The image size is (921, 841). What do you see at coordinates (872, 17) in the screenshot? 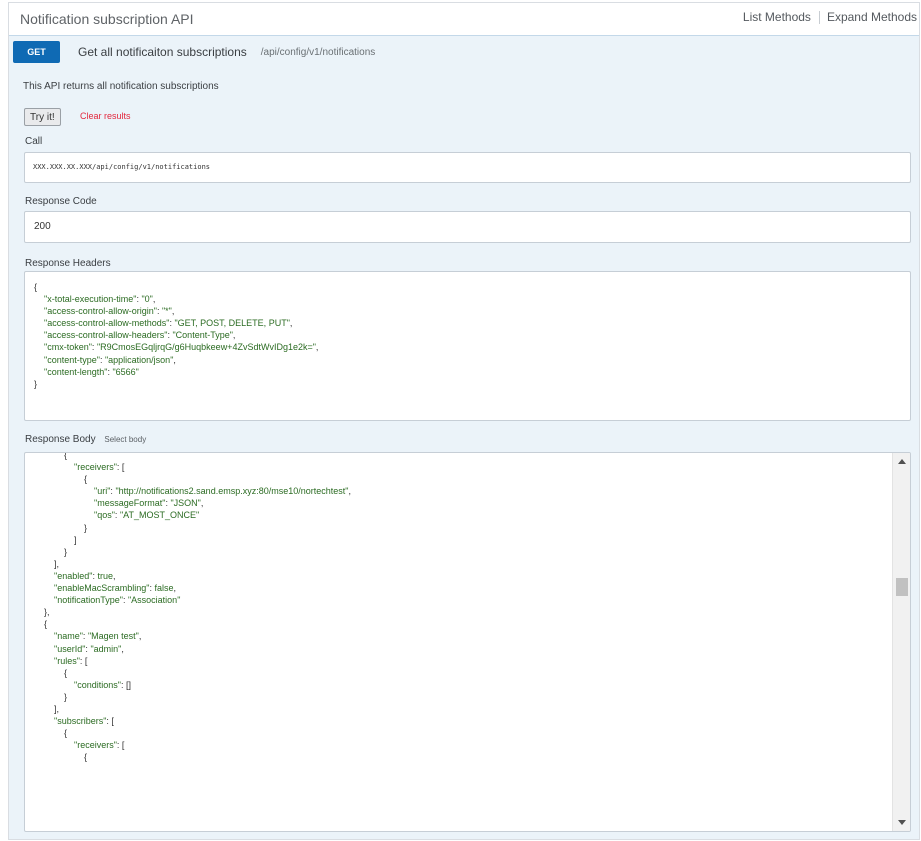
I see `expand-methods-link: Expand Methods` at bounding box center [872, 17].